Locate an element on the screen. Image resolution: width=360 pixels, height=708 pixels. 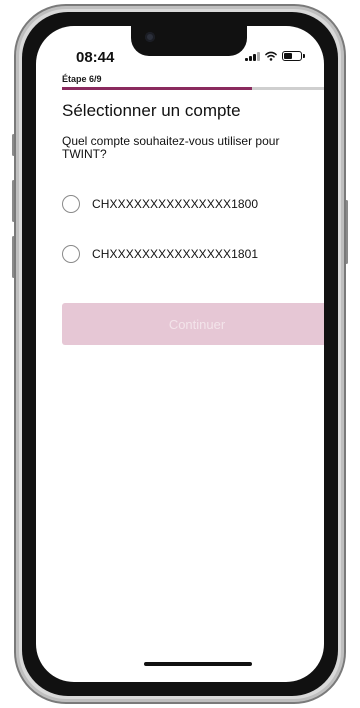
step-label: Étape 6/9 is located at coordinates (82, 79).